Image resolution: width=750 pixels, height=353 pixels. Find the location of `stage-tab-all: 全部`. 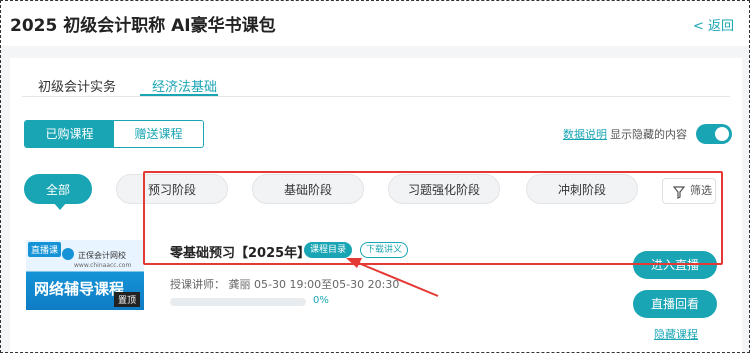

stage-tab-all: 全部 is located at coordinates (58, 189).